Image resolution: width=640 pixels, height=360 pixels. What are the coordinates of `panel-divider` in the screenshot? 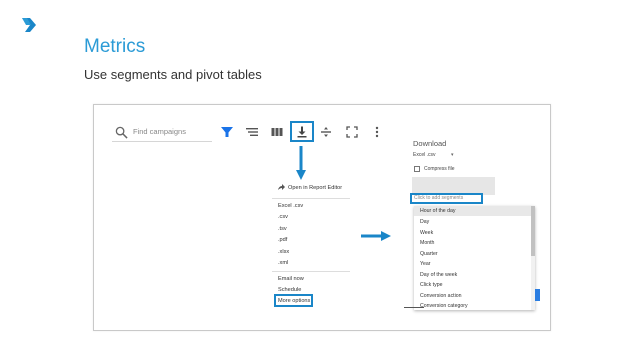 It's located at (414, 307).